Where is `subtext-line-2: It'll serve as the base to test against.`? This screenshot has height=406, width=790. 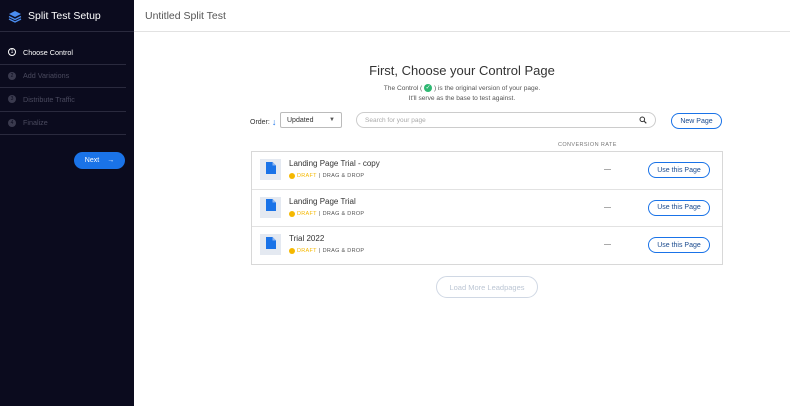
subtext-line-2: It'll serve as the base to test against. is located at coordinates (462, 98).